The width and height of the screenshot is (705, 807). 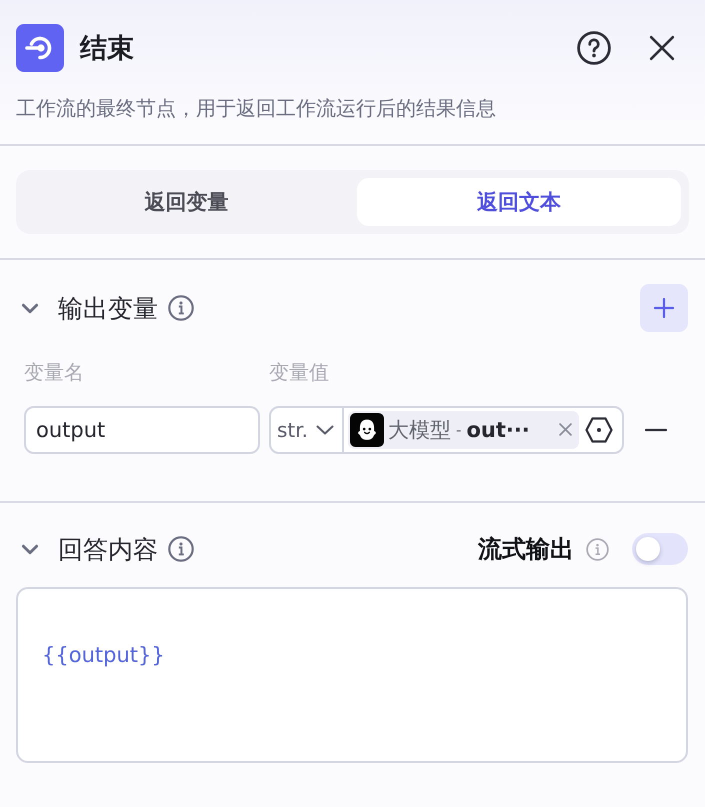 I want to click on variable-picker-button, so click(x=599, y=430).